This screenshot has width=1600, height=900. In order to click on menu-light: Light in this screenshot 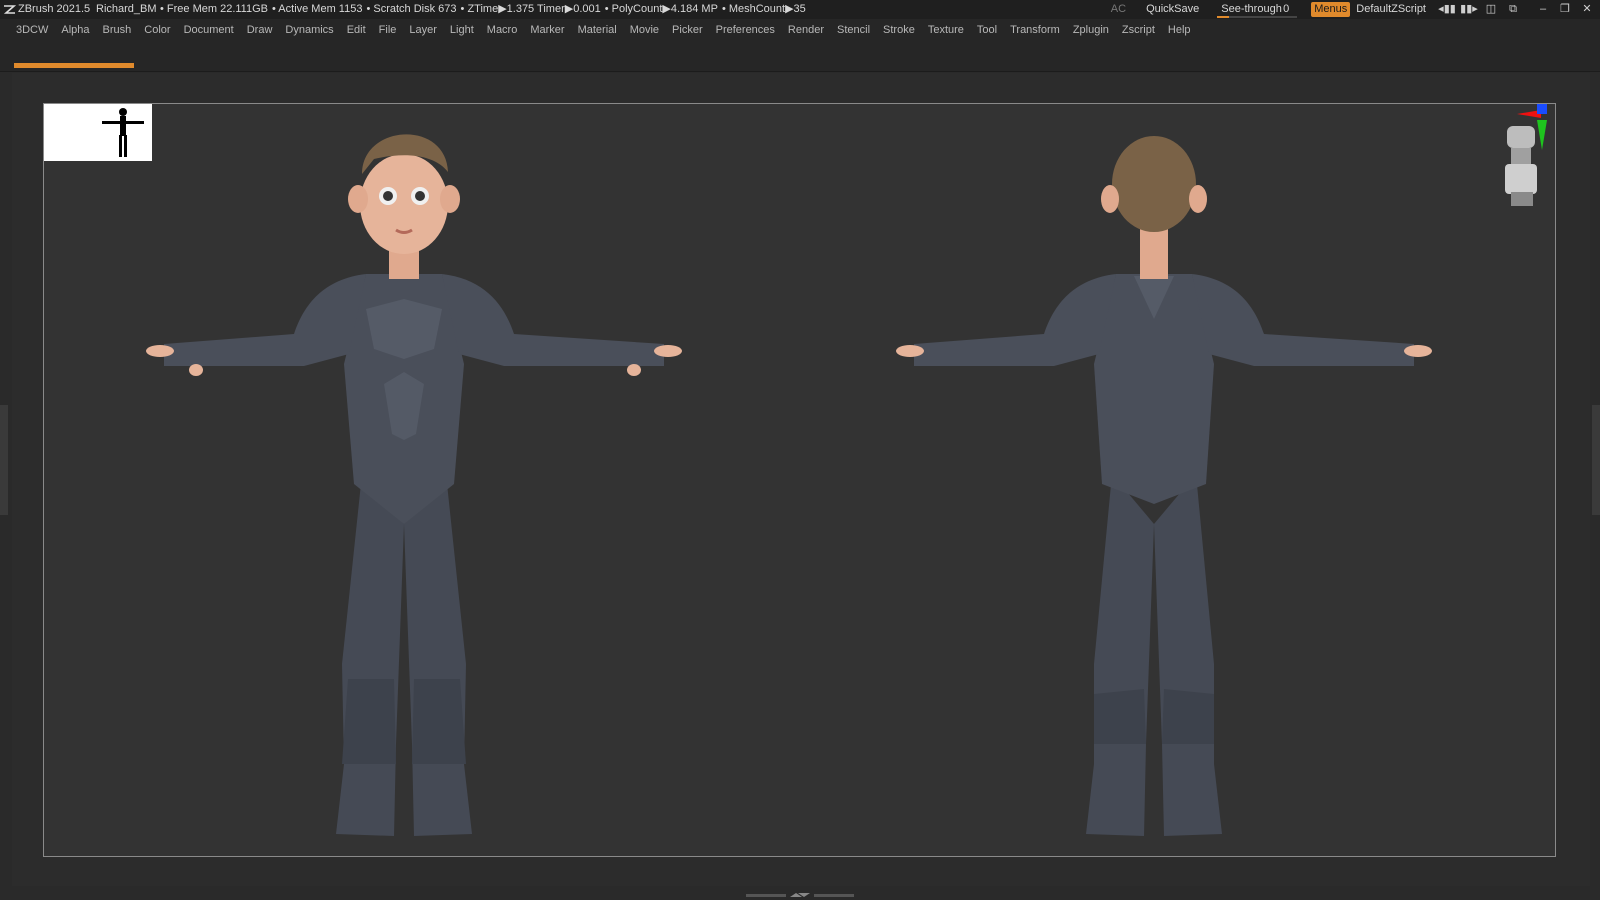, I will do `click(462, 30)`.